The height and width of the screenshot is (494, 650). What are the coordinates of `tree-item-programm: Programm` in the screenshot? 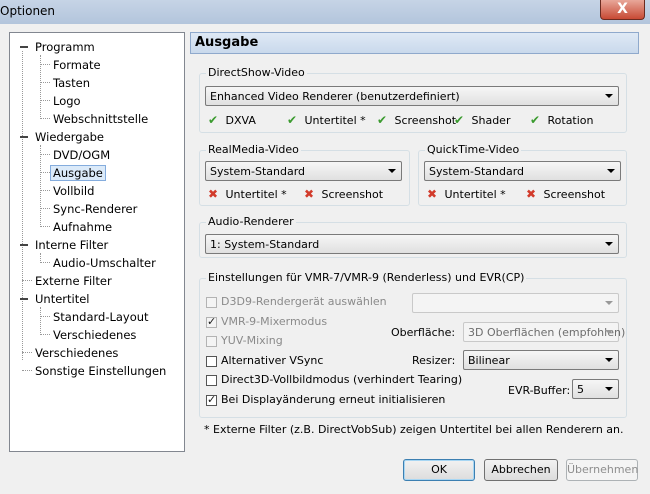 It's located at (57, 47).